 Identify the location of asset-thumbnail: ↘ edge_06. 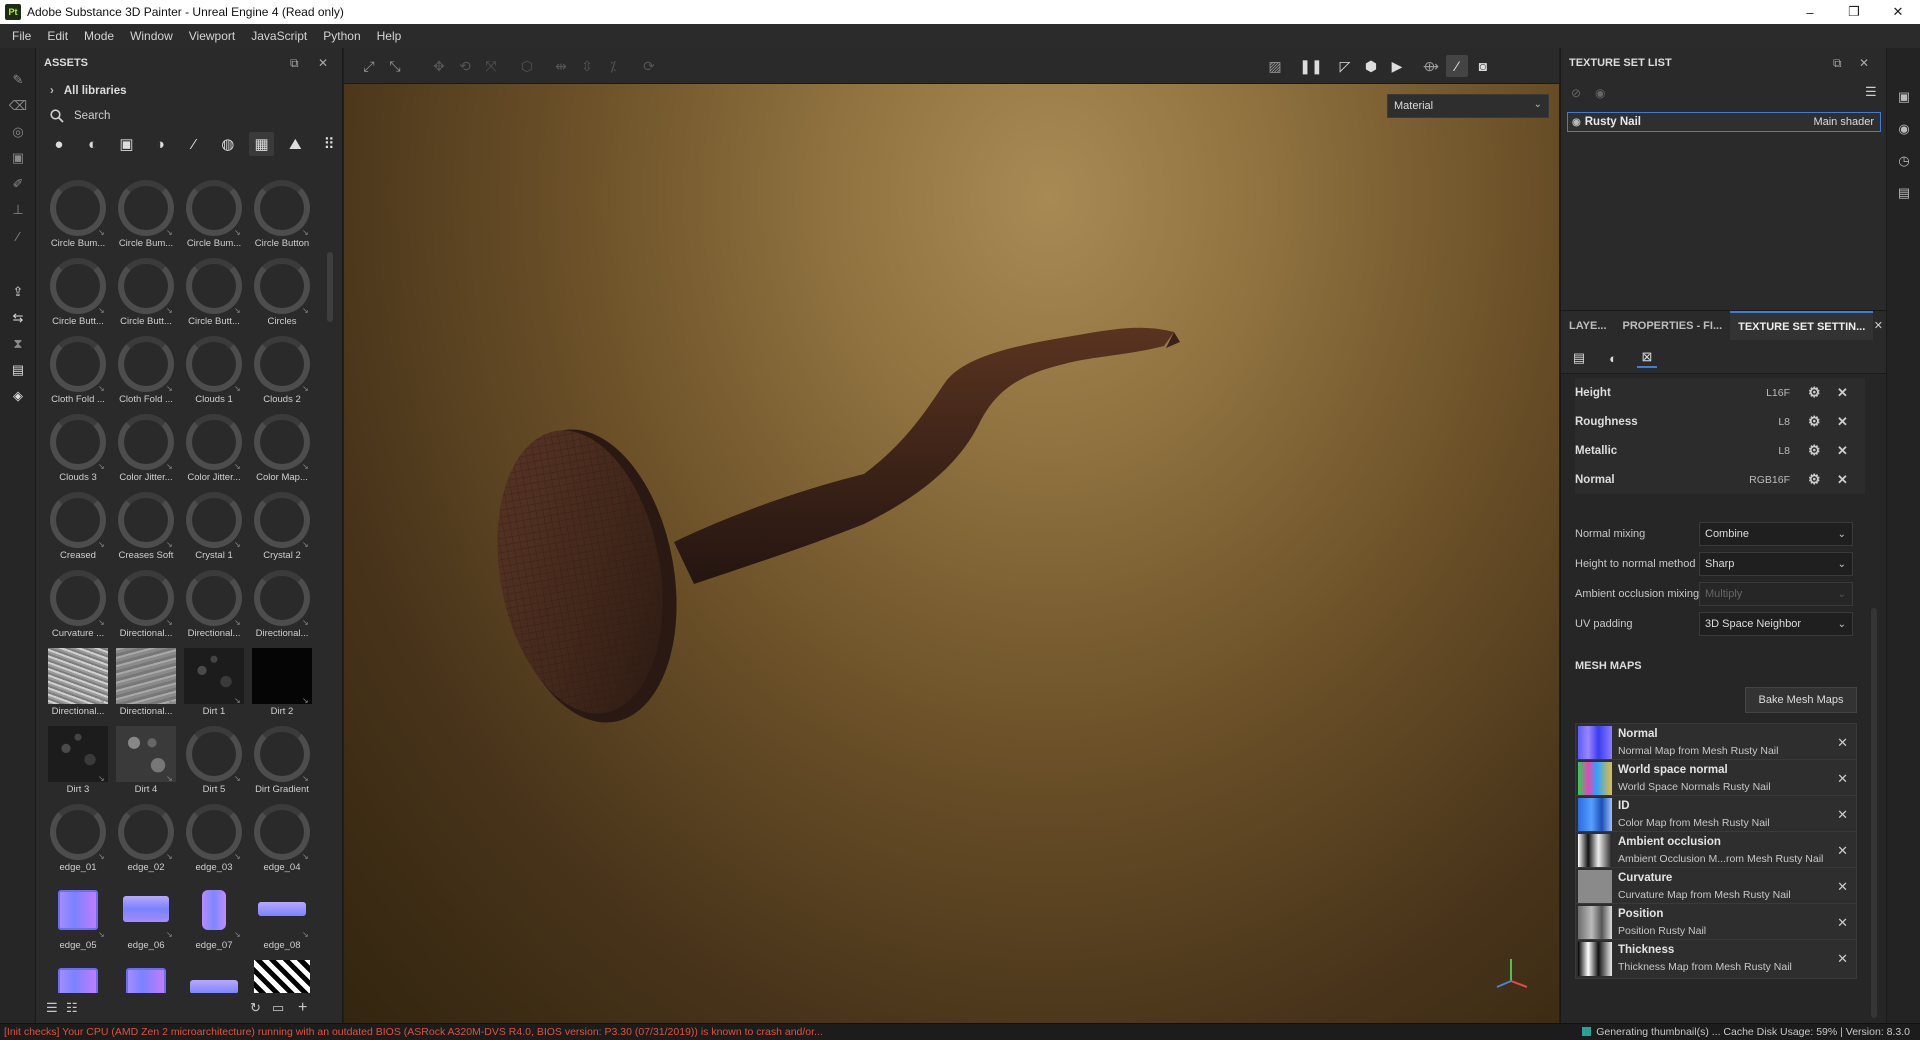
(146, 919).